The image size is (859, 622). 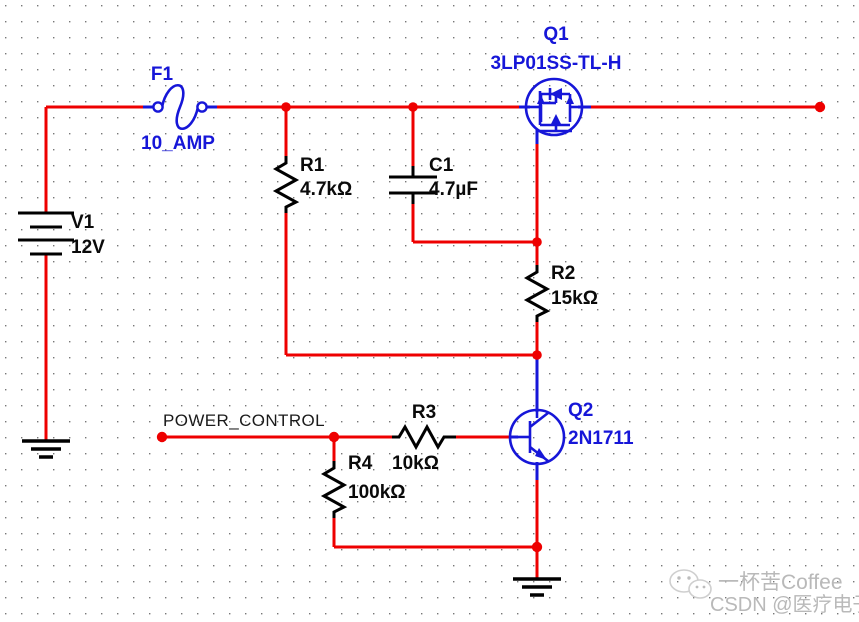 What do you see at coordinates (162, 74) in the screenshot?
I see `label-f1-ref: F1` at bounding box center [162, 74].